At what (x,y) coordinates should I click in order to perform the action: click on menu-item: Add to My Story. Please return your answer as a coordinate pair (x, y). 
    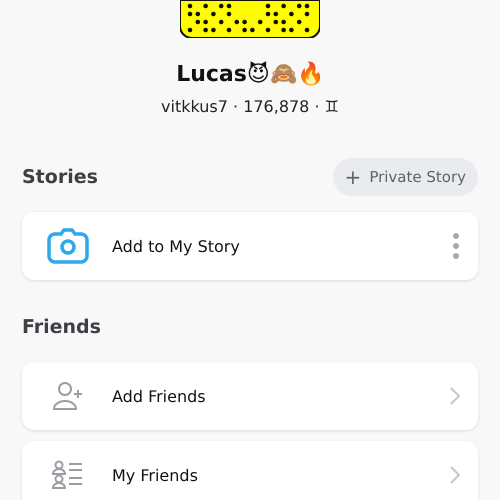
    Looking at the image, I should click on (250, 246).